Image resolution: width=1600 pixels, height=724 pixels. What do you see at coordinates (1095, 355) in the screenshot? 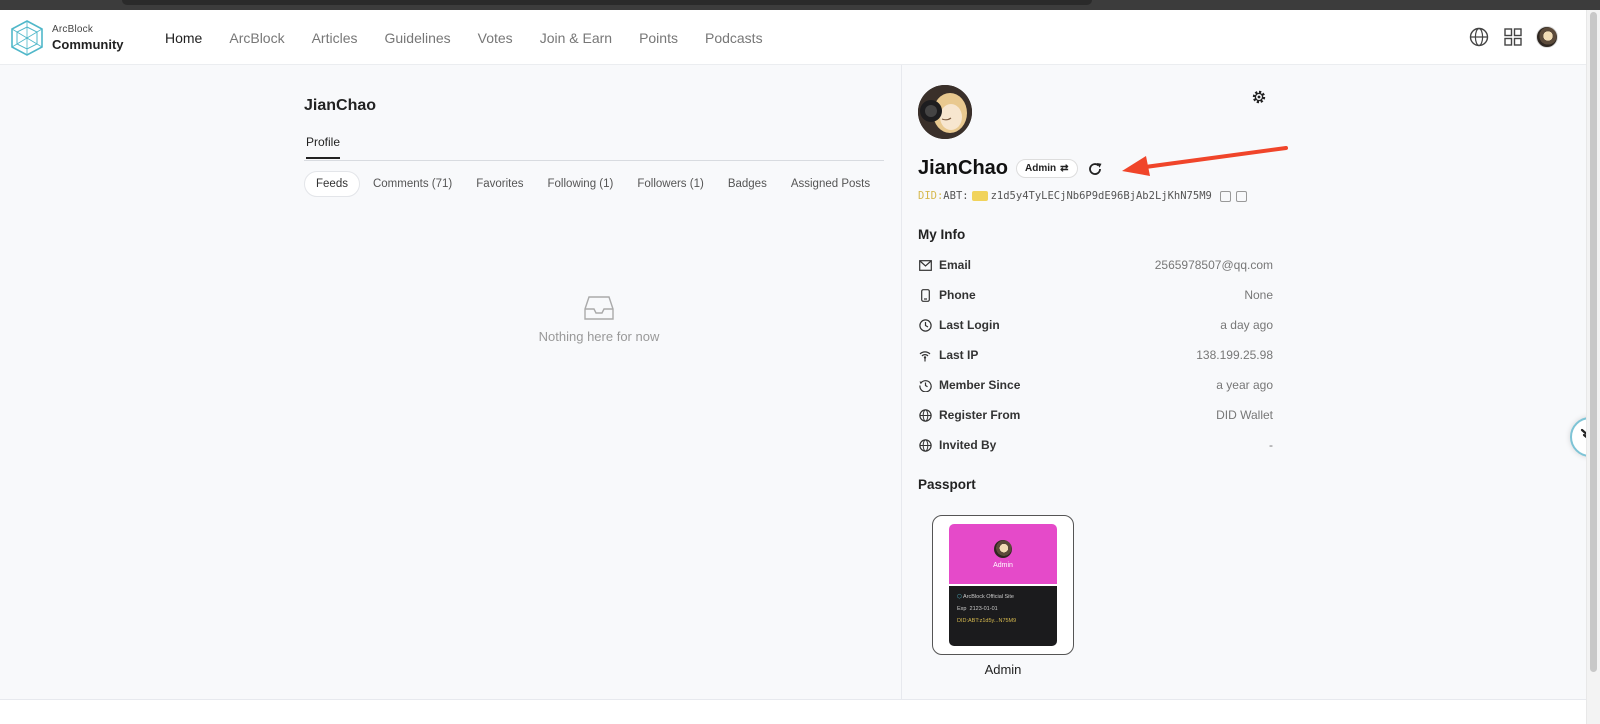
I see `info-row-last-ip: Last IP 138.199.25.98` at bounding box center [1095, 355].